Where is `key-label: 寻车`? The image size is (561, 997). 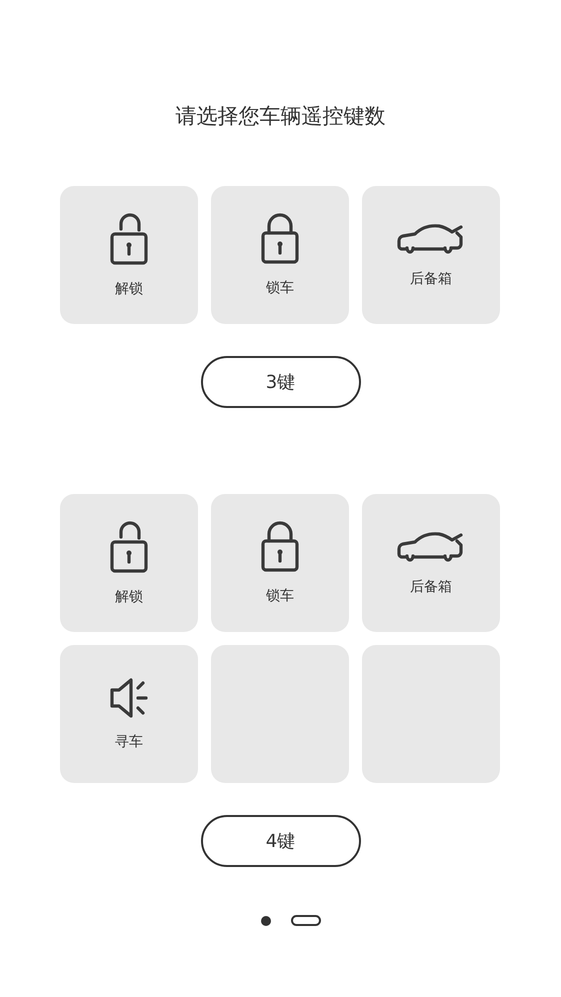
key-label: 寻车 is located at coordinates (129, 742).